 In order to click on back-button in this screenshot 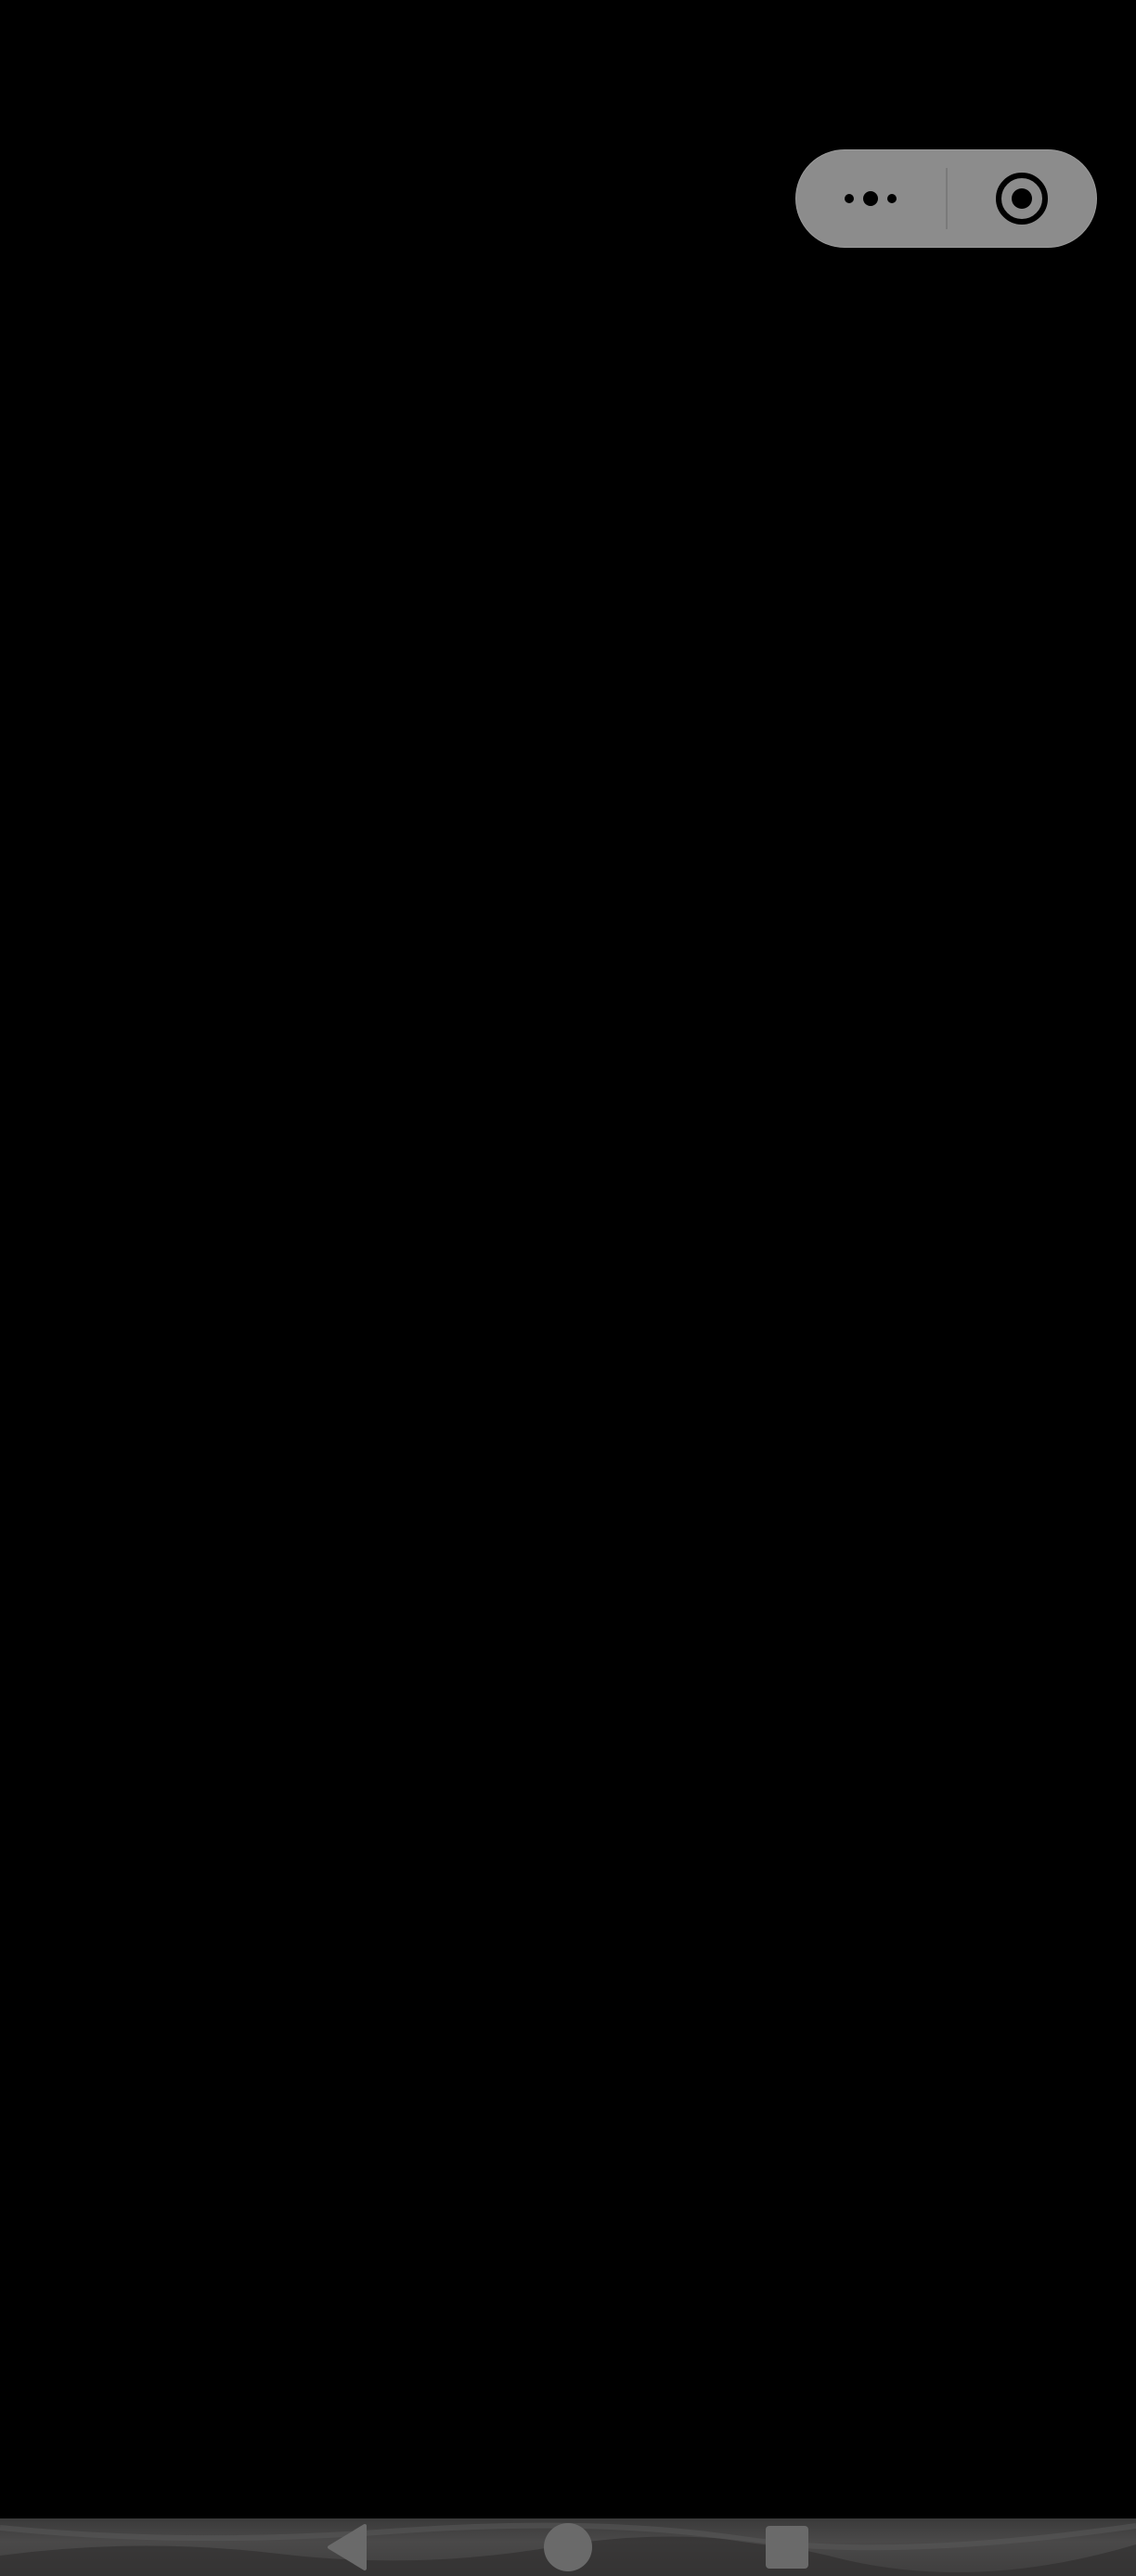, I will do `click(347, 2547)`.